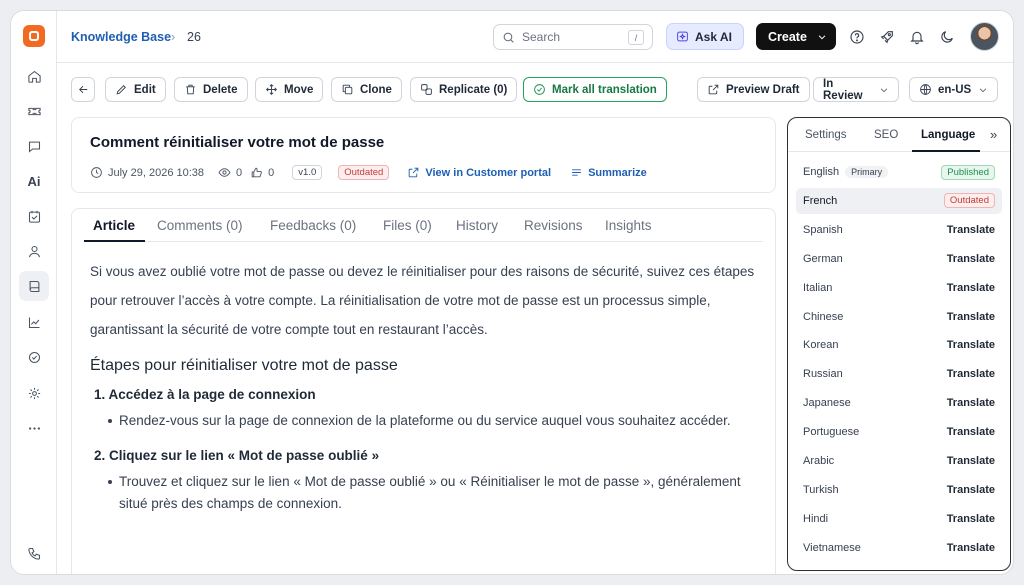 The width and height of the screenshot is (1024, 585). Describe the element at coordinates (211, 89) in the screenshot. I see `delete-button: Delete` at that location.